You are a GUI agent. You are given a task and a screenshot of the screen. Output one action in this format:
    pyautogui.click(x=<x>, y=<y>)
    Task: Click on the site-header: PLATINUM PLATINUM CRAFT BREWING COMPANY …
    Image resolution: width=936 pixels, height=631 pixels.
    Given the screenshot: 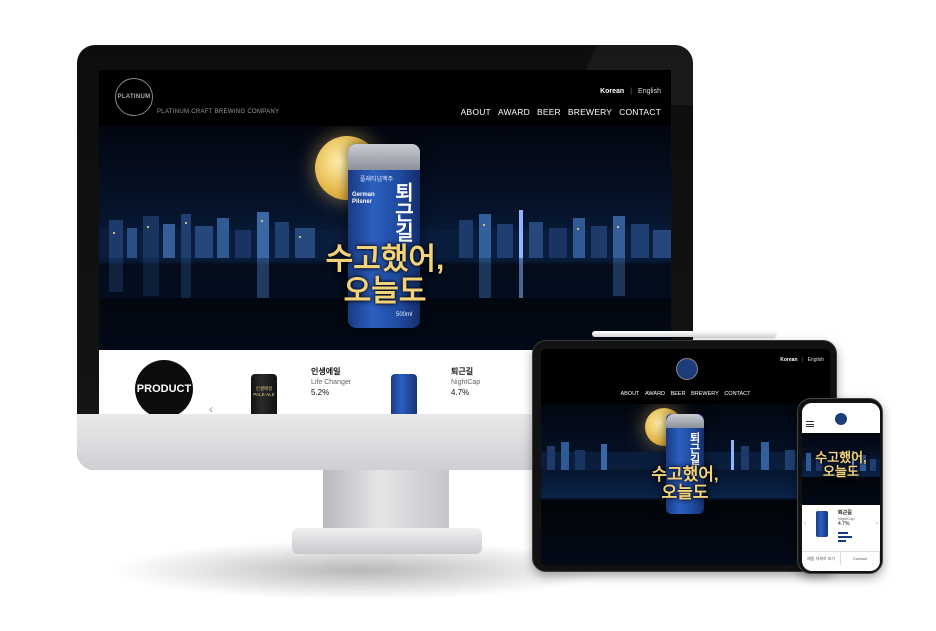 What is the action you would take?
    pyautogui.click(x=385, y=98)
    